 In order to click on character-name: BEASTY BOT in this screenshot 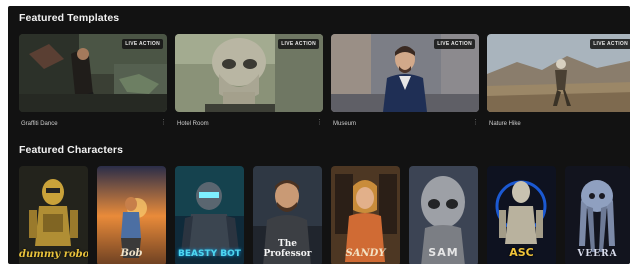, I will do `click(209, 254)`.